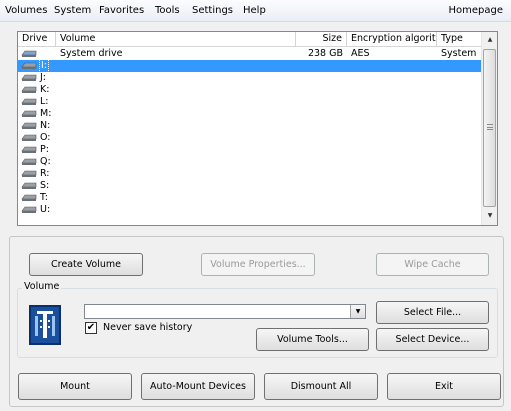 This screenshot has width=511, height=411. What do you see at coordinates (42, 287) in the screenshot?
I see `volume-group-label: Volume` at bounding box center [42, 287].